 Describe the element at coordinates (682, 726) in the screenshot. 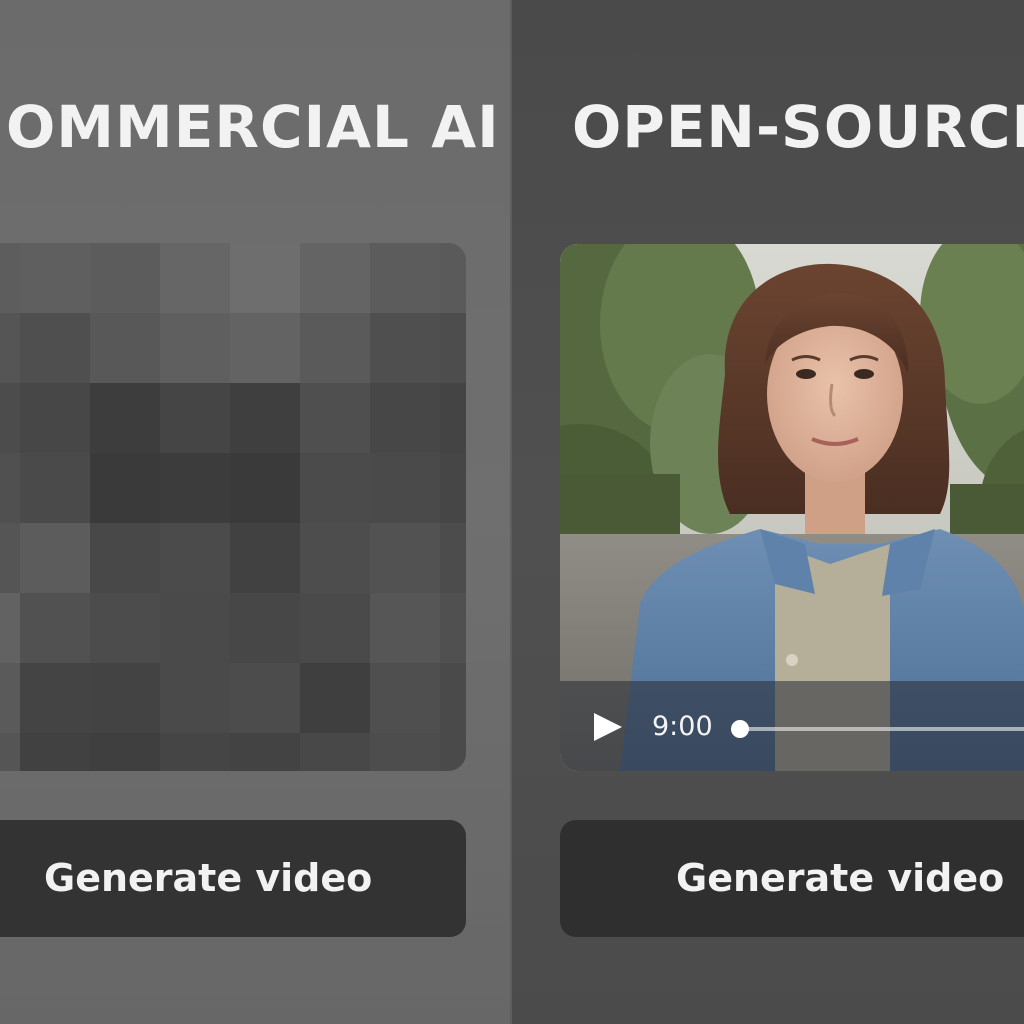

I see `playback-time: 9:00` at that location.